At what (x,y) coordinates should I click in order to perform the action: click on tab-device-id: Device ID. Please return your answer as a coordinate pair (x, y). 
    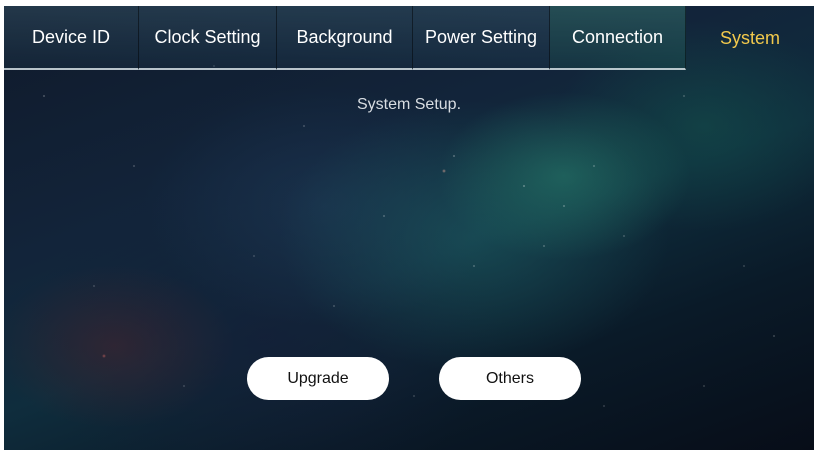
    Looking at the image, I should click on (71, 38).